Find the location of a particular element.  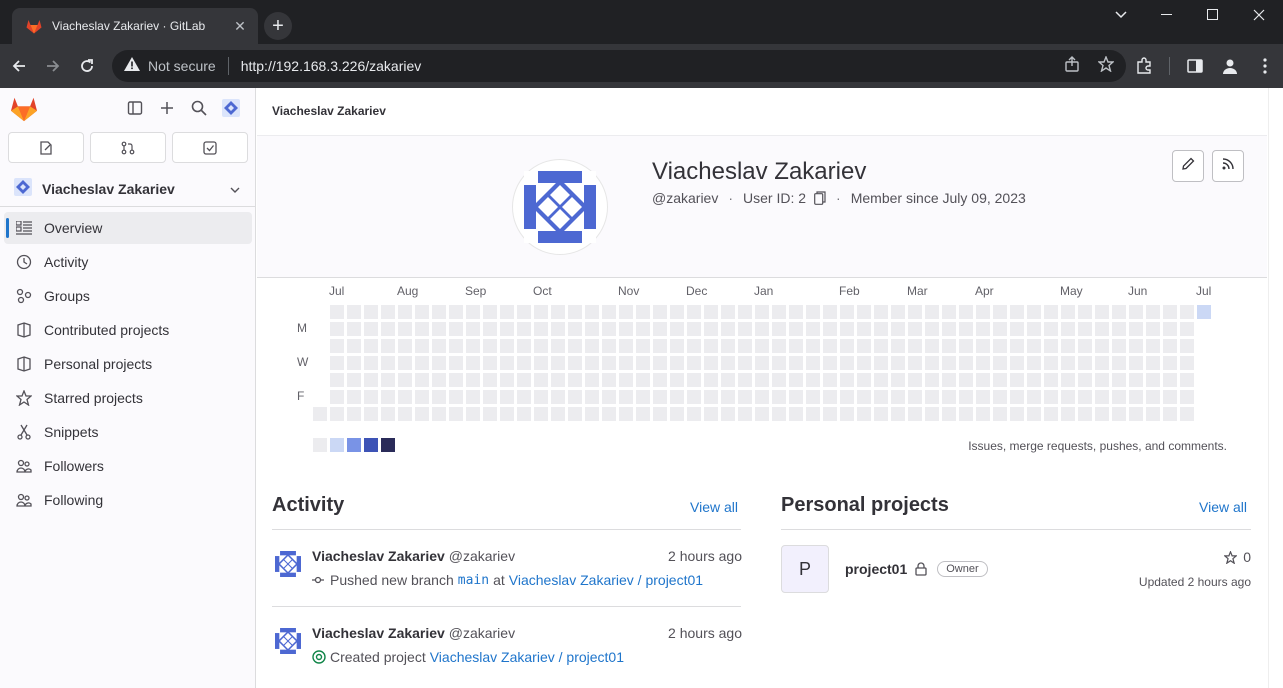

close-window-button is located at coordinates (1259, 15).